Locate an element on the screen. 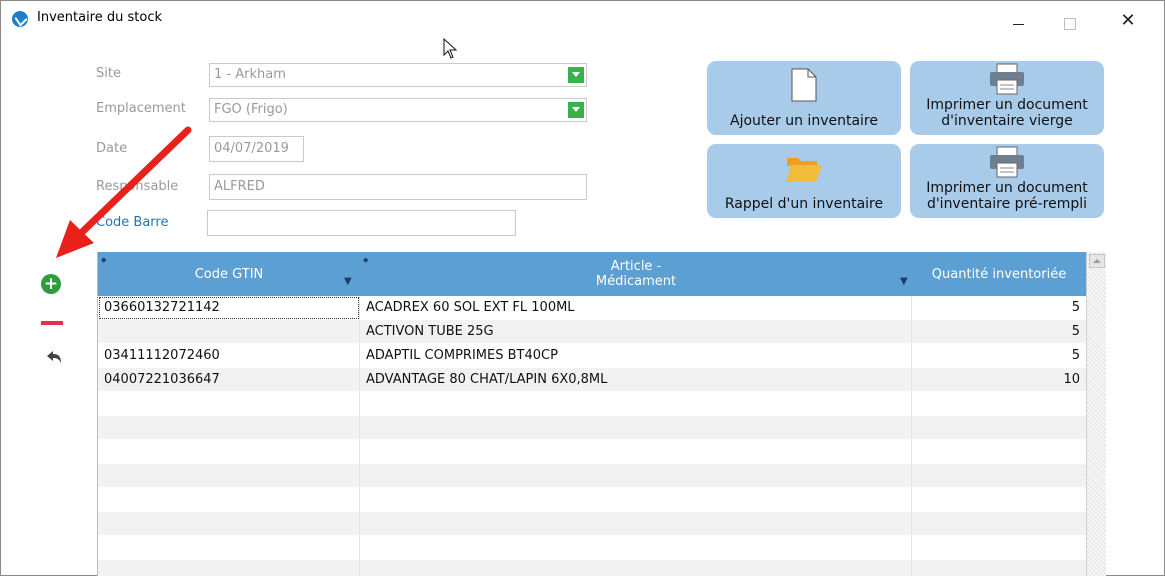 The width and height of the screenshot is (1165, 576). quantity-cell: 10 is located at coordinates (999, 380).